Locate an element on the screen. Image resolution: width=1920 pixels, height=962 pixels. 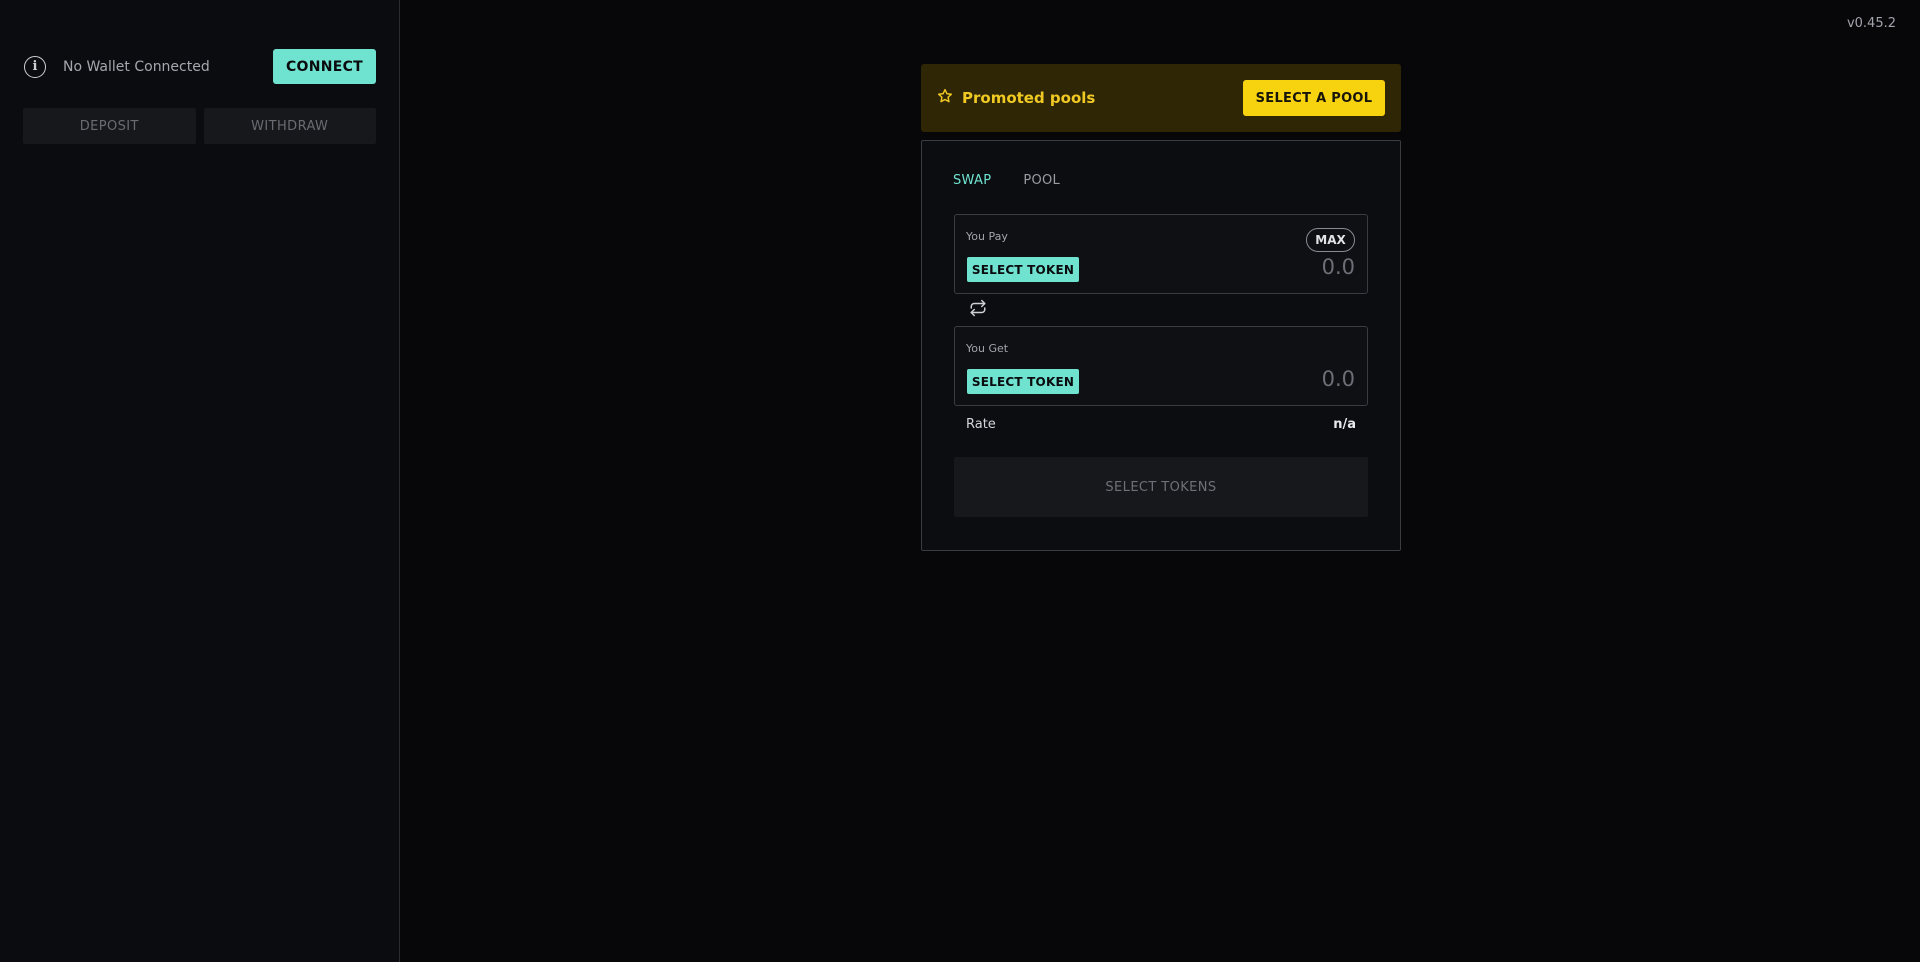
deposit-withdraw-tabs: DEPOSIT WITHDRAW is located at coordinates (199, 126).